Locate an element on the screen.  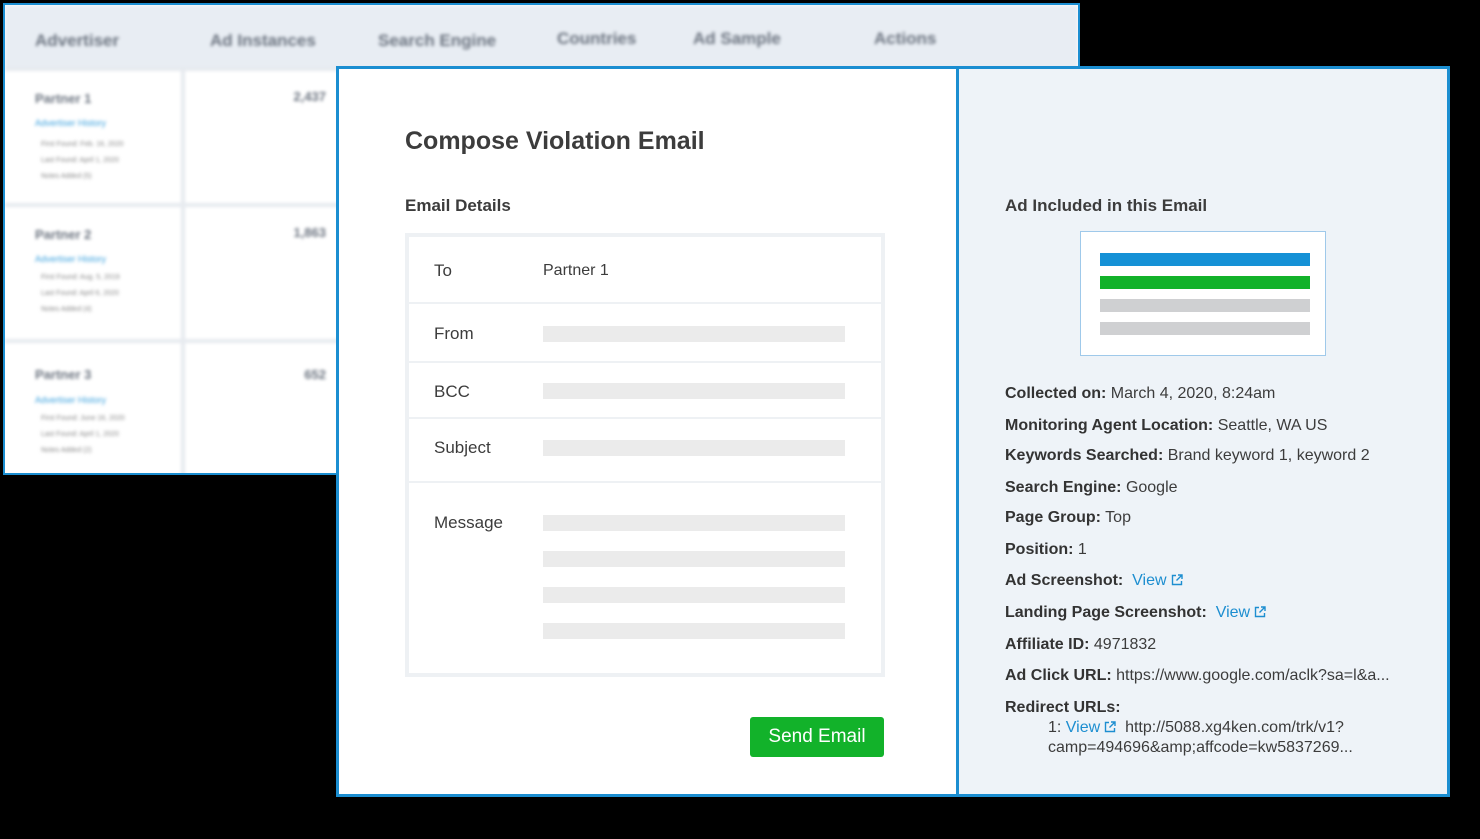
click-url-label: Ad Click URL: is located at coordinates (1058, 675).